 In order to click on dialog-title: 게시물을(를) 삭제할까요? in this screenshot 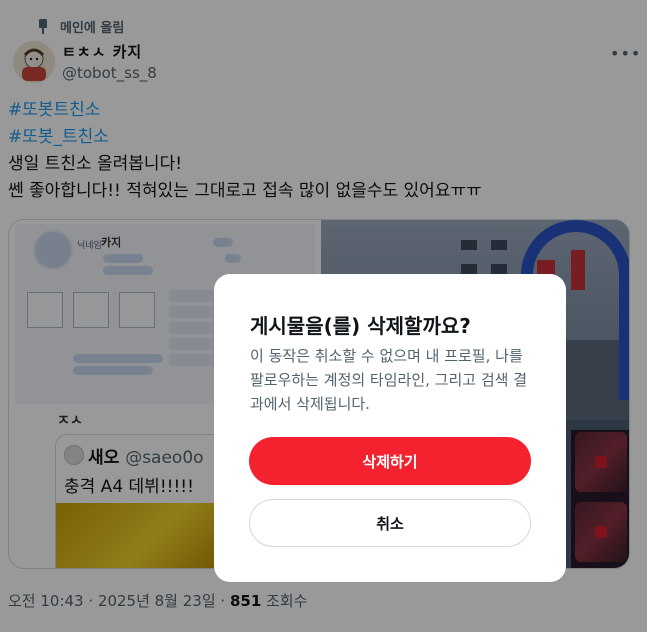, I will do `click(360, 326)`.